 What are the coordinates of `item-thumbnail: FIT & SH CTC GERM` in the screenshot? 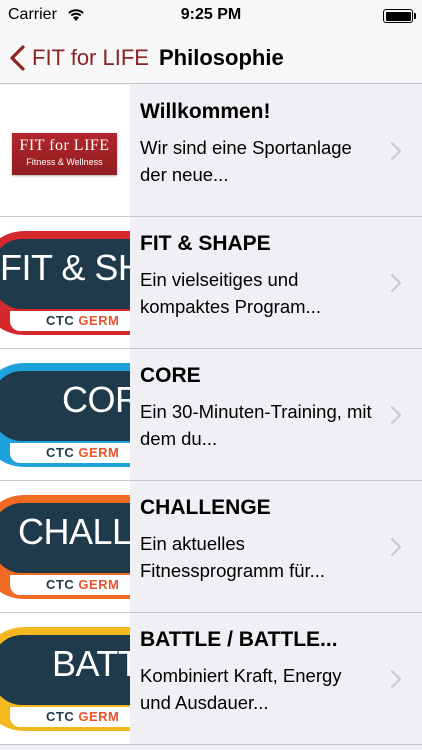 It's located at (65, 282).